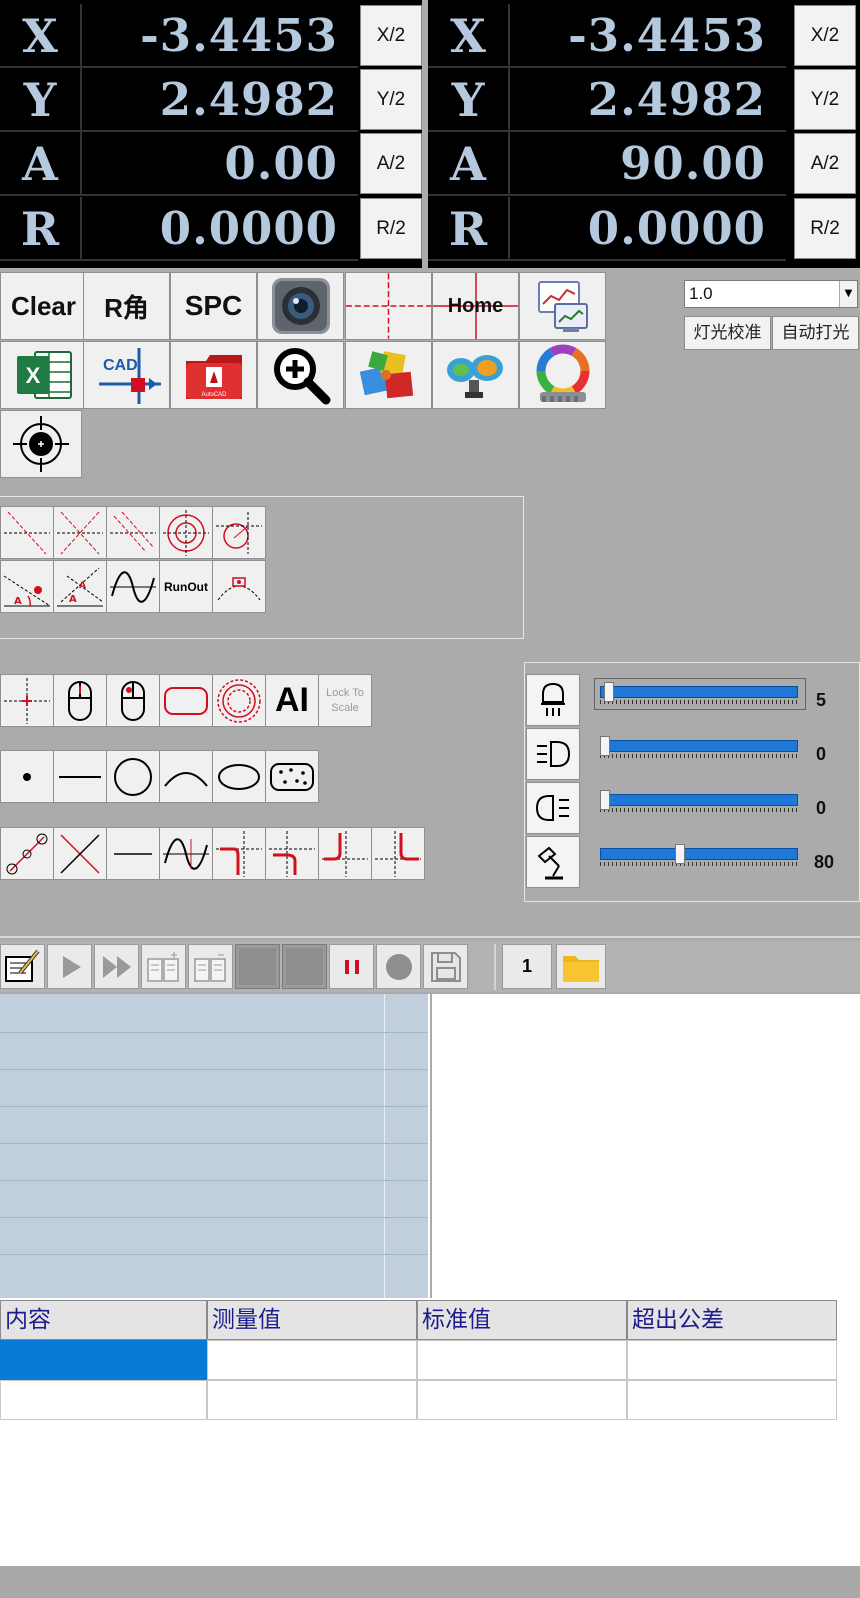 This screenshot has width=860, height=1598. What do you see at coordinates (815, 333) in the screenshot?
I see `auto-light-button: 自动打光` at bounding box center [815, 333].